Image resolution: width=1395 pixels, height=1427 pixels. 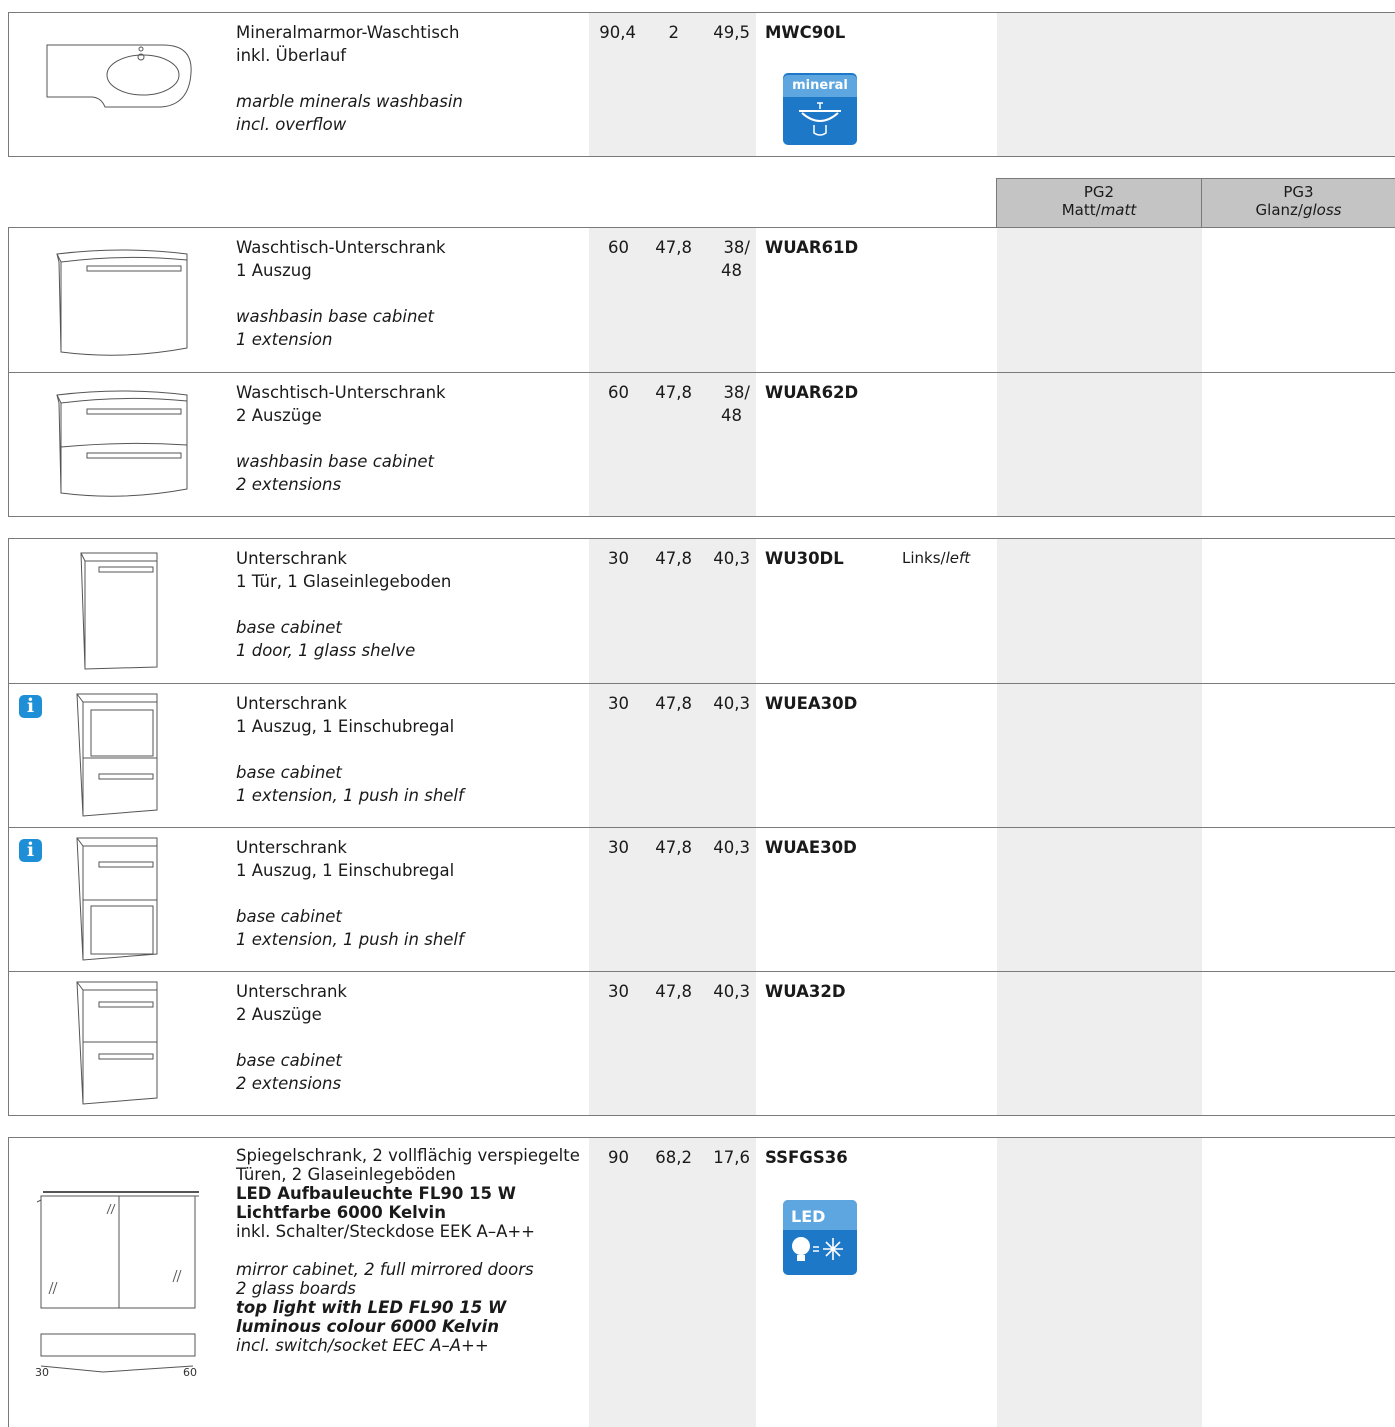 What do you see at coordinates (376, 1193) in the screenshot?
I see `desc-de-bold-1: LED Aufbauleuchte FL90 15 W` at bounding box center [376, 1193].